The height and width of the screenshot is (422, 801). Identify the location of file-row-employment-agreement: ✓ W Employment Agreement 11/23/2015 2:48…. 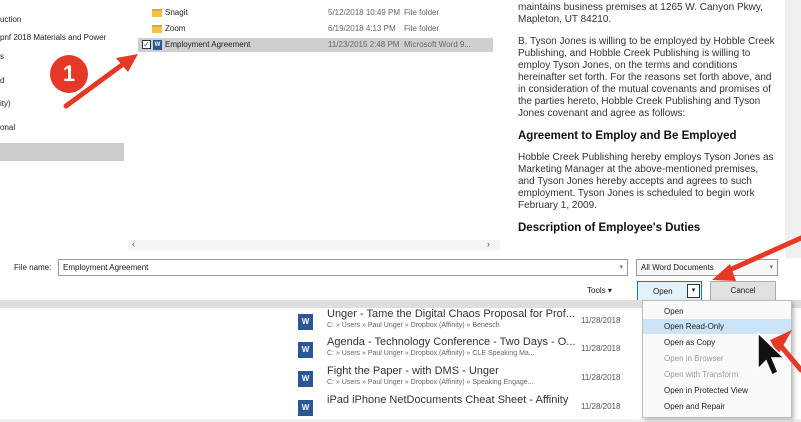
(315, 45).